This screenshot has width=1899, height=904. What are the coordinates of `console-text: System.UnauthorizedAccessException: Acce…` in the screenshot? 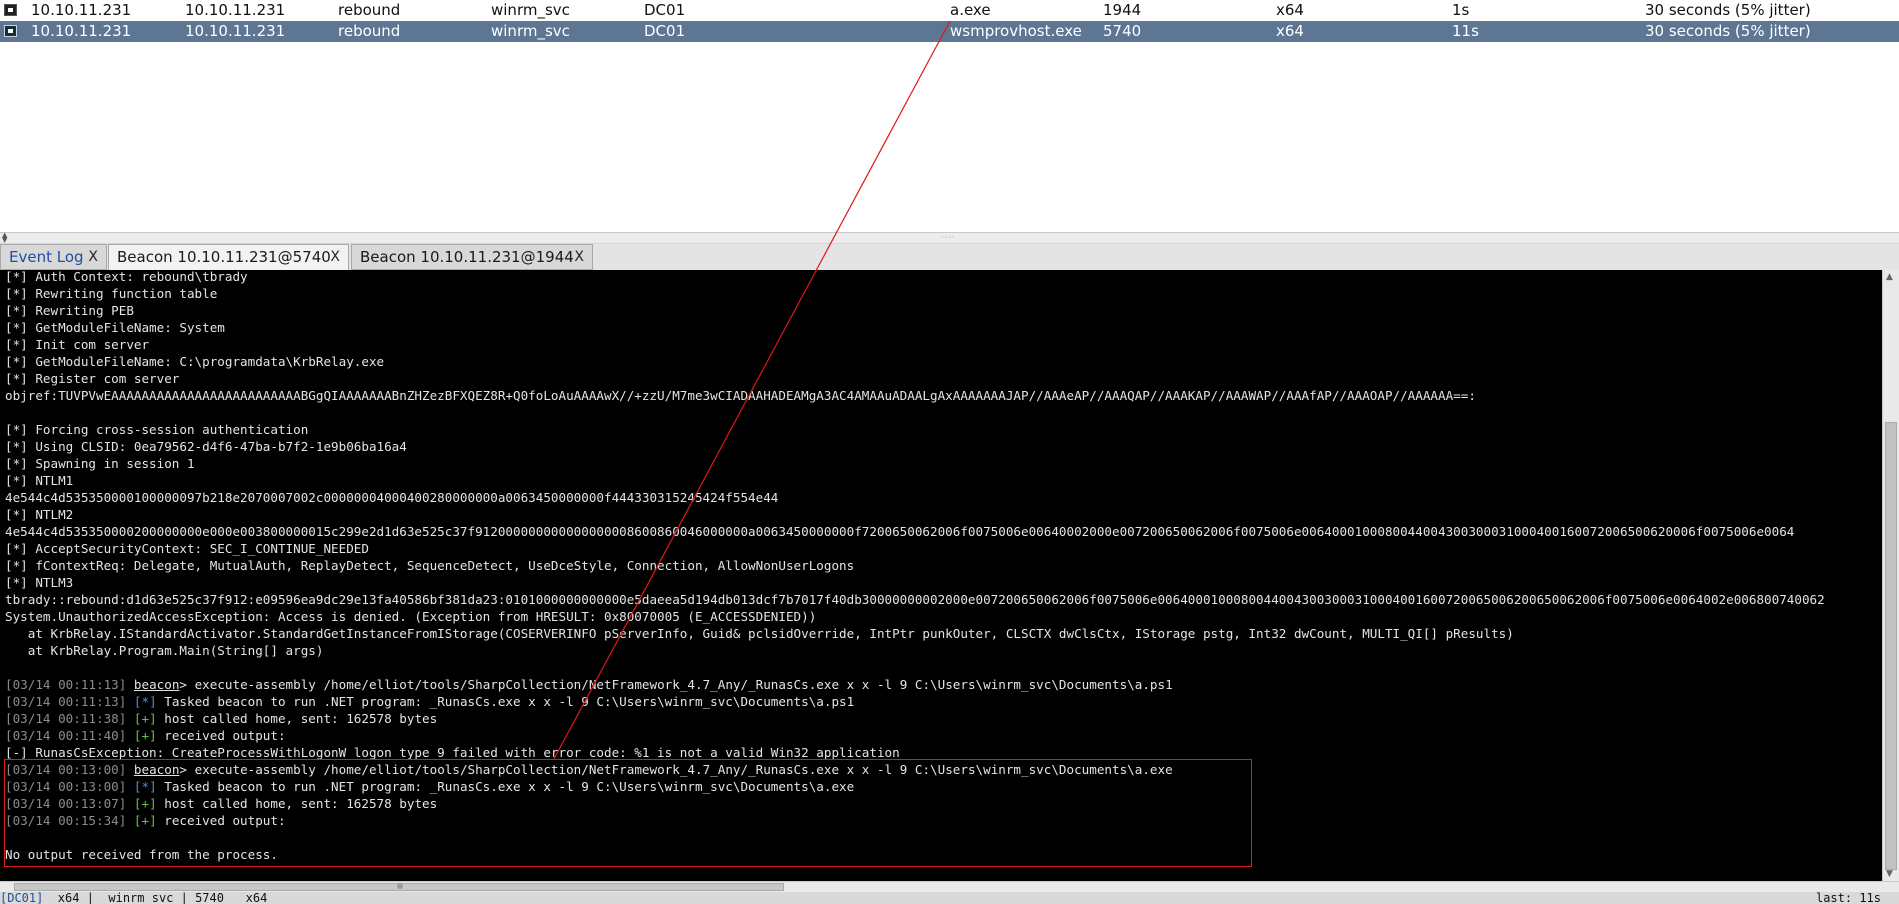 It's located at (411, 616).